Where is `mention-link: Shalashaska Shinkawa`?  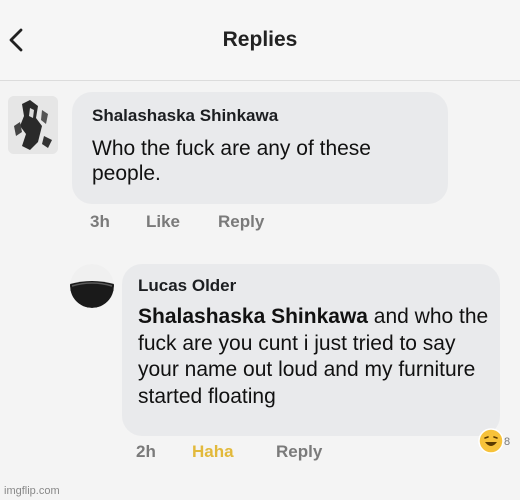
mention-link: Shalashaska Shinkawa is located at coordinates (253, 316).